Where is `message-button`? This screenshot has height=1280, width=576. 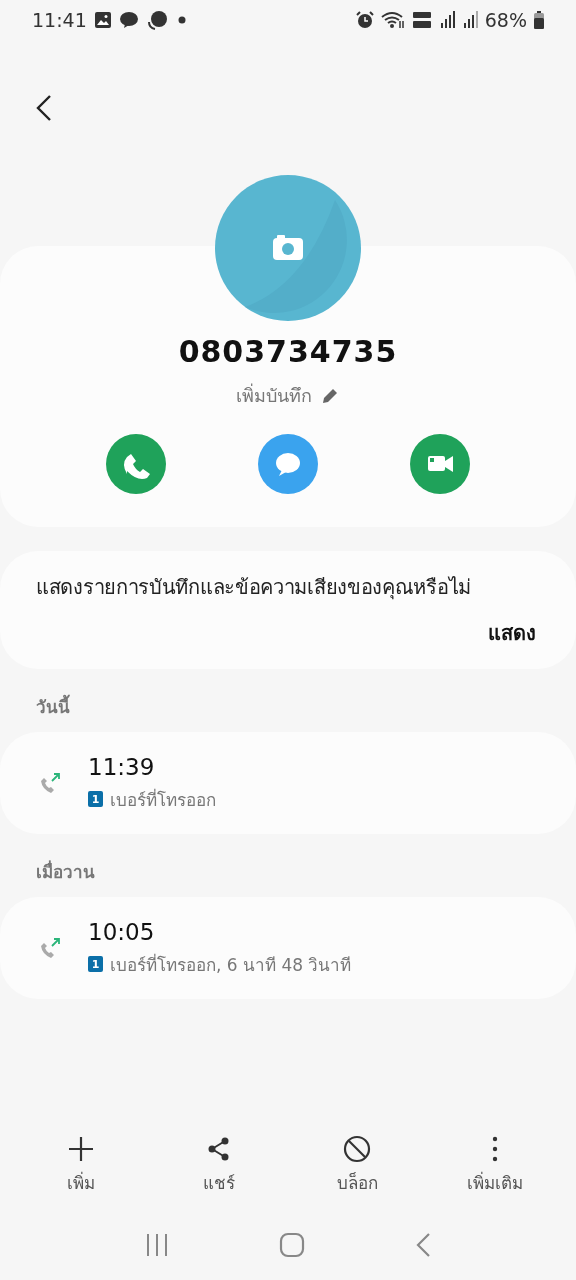 message-button is located at coordinates (288, 464).